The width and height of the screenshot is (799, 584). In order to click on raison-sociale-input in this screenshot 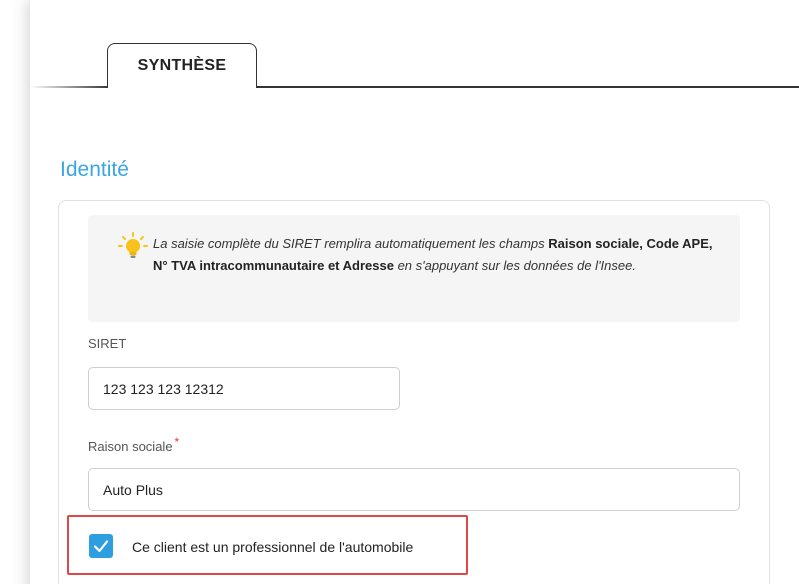, I will do `click(414, 489)`.